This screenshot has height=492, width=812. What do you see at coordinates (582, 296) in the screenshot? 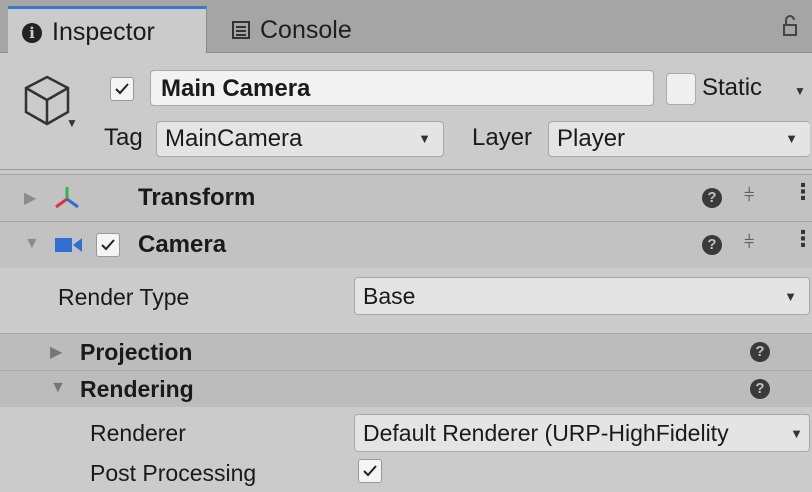
I see `render-type-dropdown: Base ▼` at bounding box center [582, 296].